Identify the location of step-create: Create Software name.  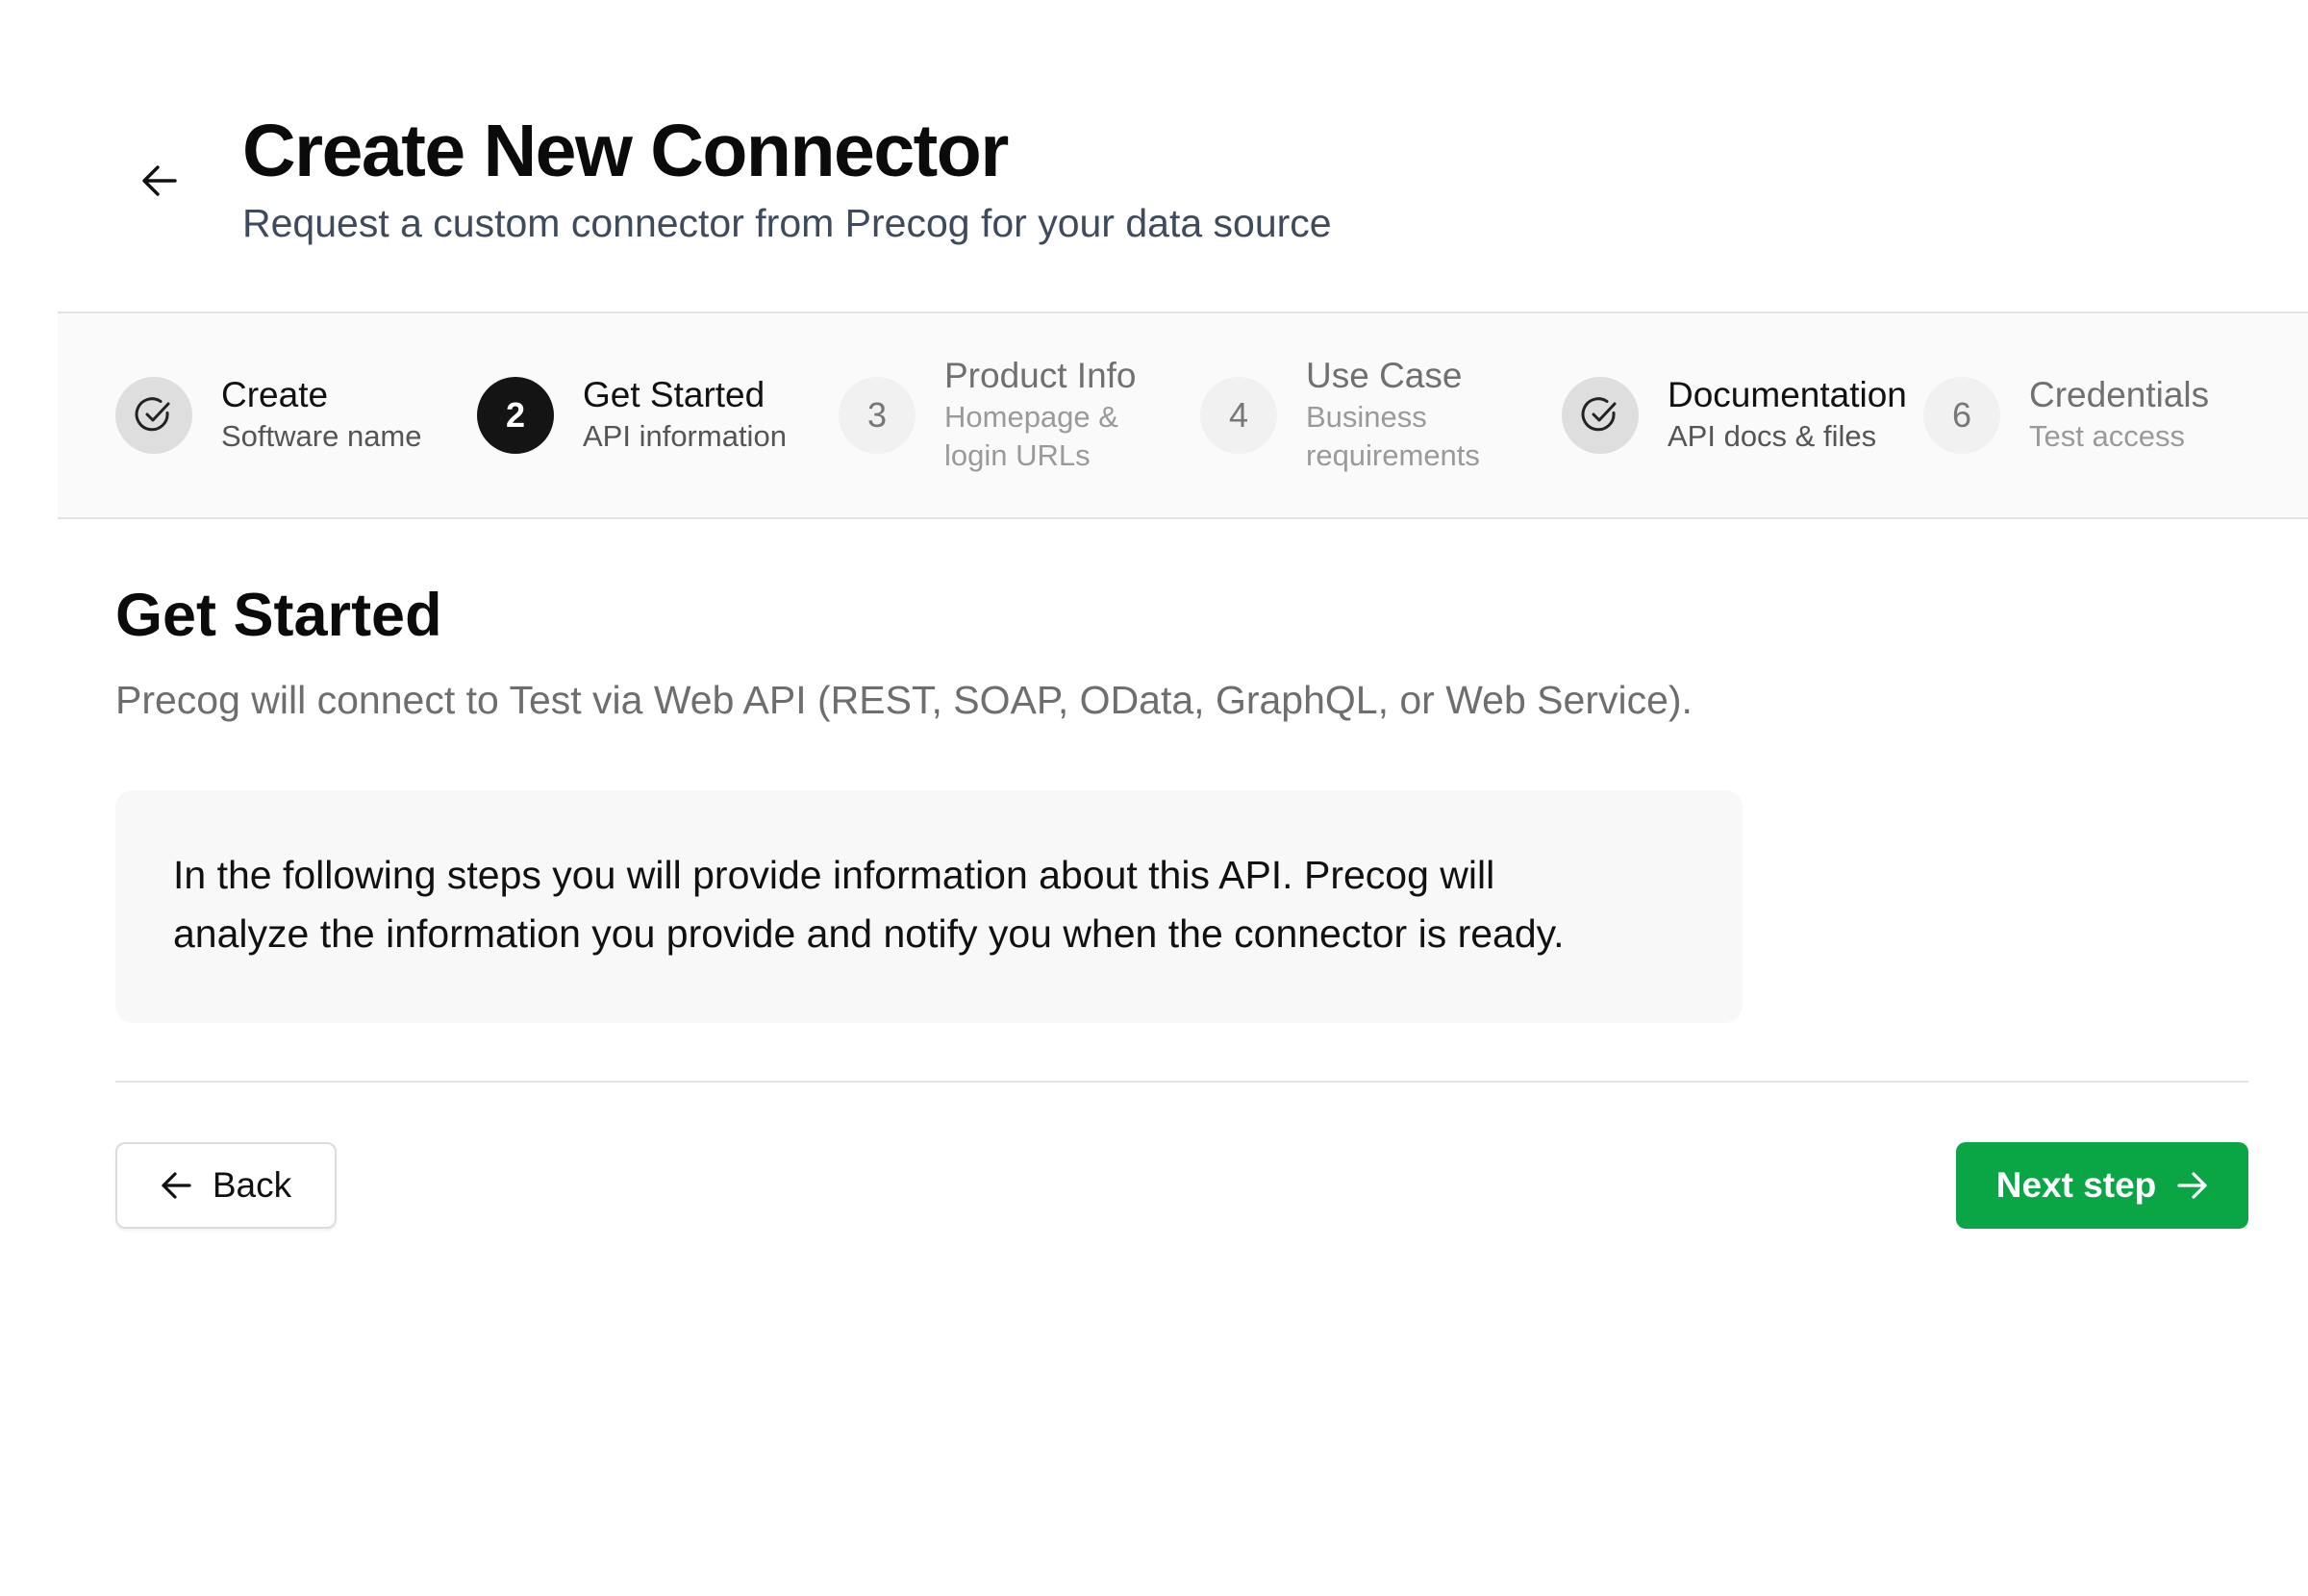
(274, 415).